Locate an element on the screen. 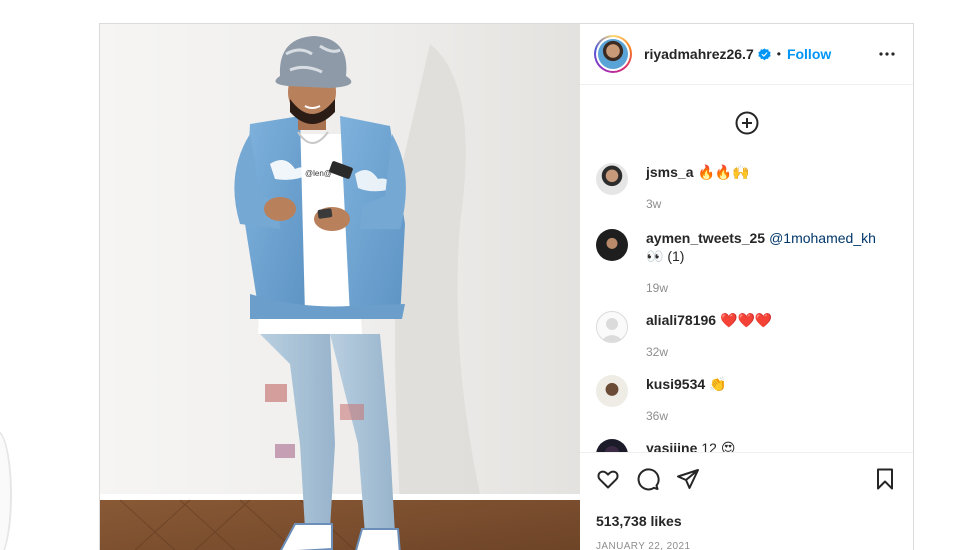 This screenshot has width=973, height=550. comment-text: 👏 is located at coordinates (718, 384).